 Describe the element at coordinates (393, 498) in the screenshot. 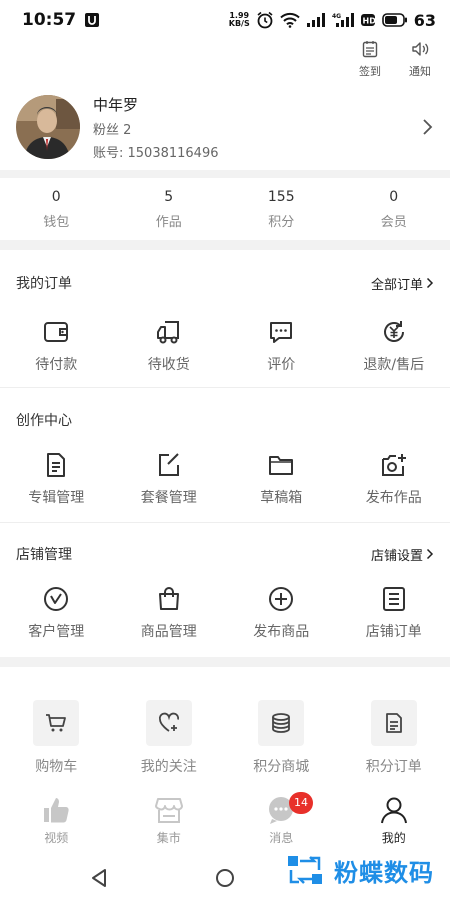

I see `publish-work-label: 发布作品` at that location.